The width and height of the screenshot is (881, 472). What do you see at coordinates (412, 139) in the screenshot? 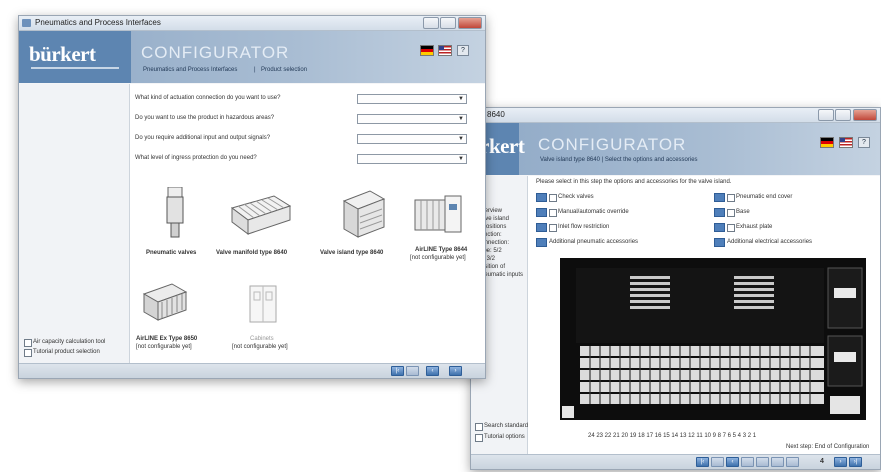
I see `io-signals-select: ▼` at bounding box center [412, 139].